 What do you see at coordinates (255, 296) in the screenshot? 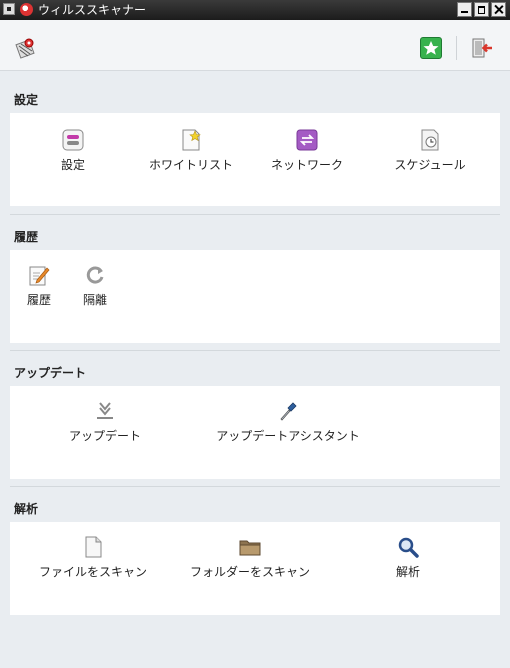
I see `history-card: 履歴 隔離` at bounding box center [255, 296].